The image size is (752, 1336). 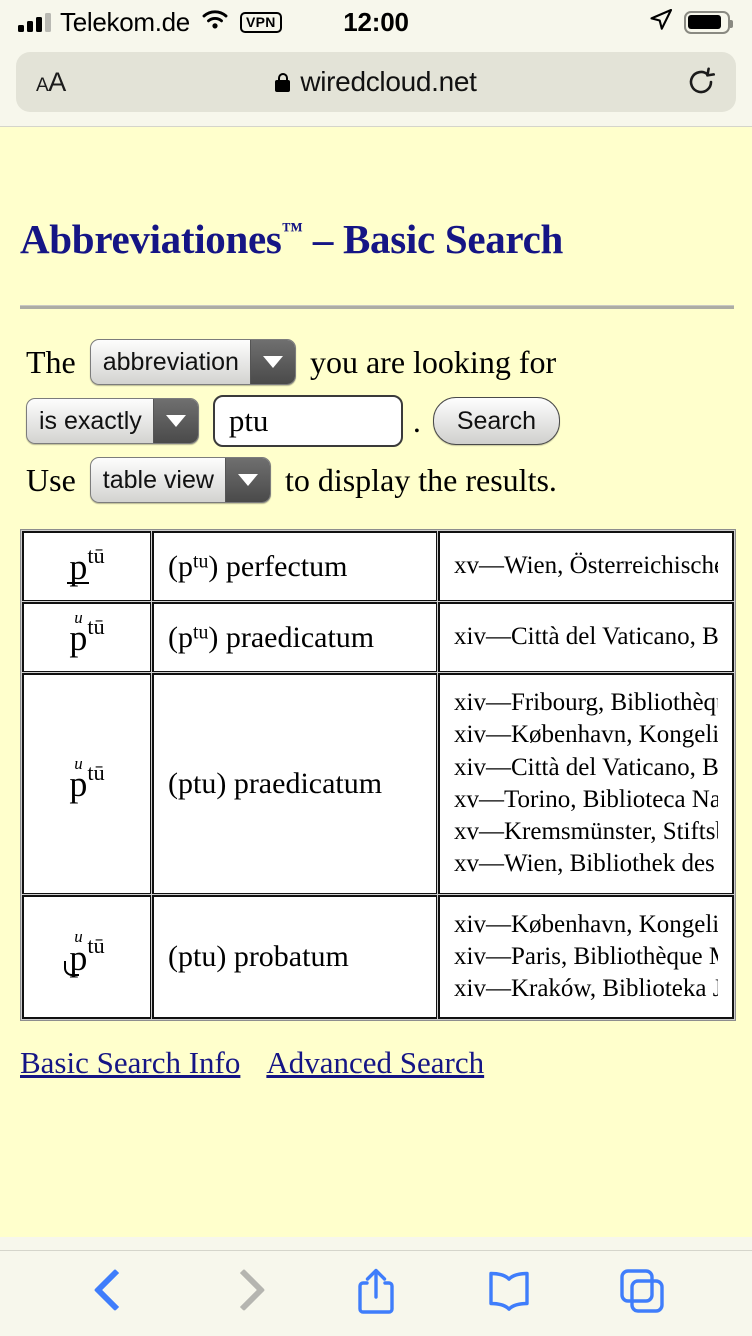 What do you see at coordinates (586, 864) in the screenshot?
I see `source-line: xv—Wien, Bibliothek des Dominik` at bounding box center [586, 864].